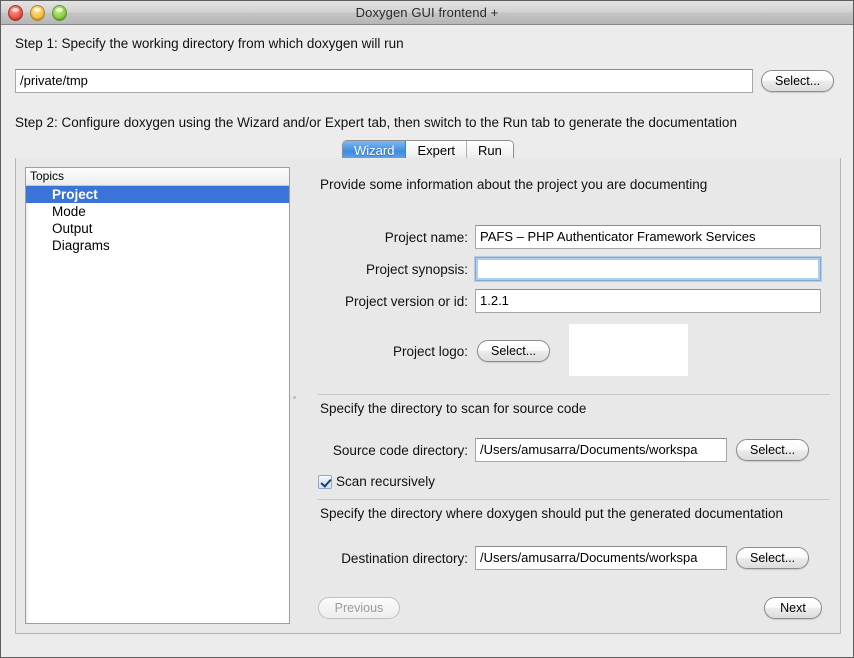 Image resolution: width=854 pixels, height=658 pixels. What do you see at coordinates (359, 608) in the screenshot?
I see `previous-button: Previous` at bounding box center [359, 608].